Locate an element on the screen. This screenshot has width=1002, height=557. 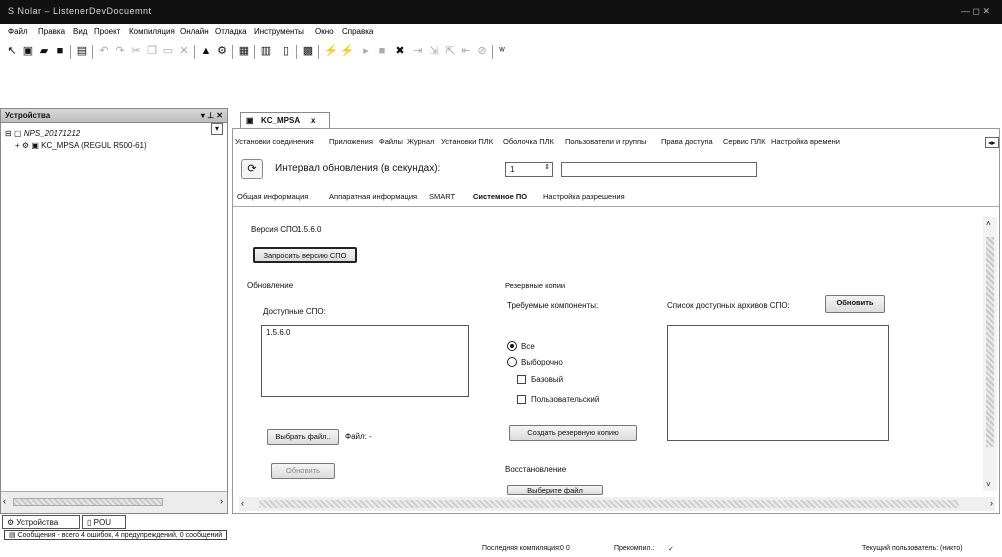
scroll-left-icon: ‹ is located at coordinates (4, 501).